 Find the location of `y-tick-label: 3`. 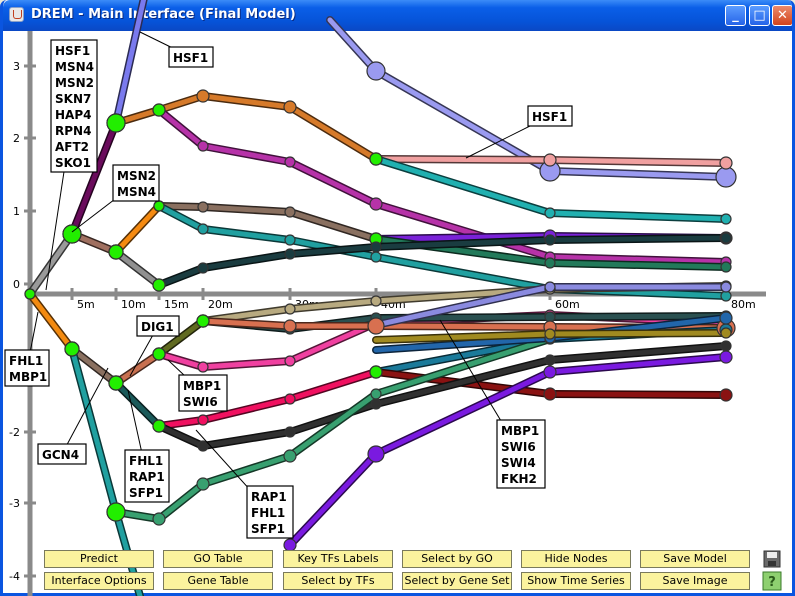

y-tick-label: 3 is located at coordinates (16, 66).